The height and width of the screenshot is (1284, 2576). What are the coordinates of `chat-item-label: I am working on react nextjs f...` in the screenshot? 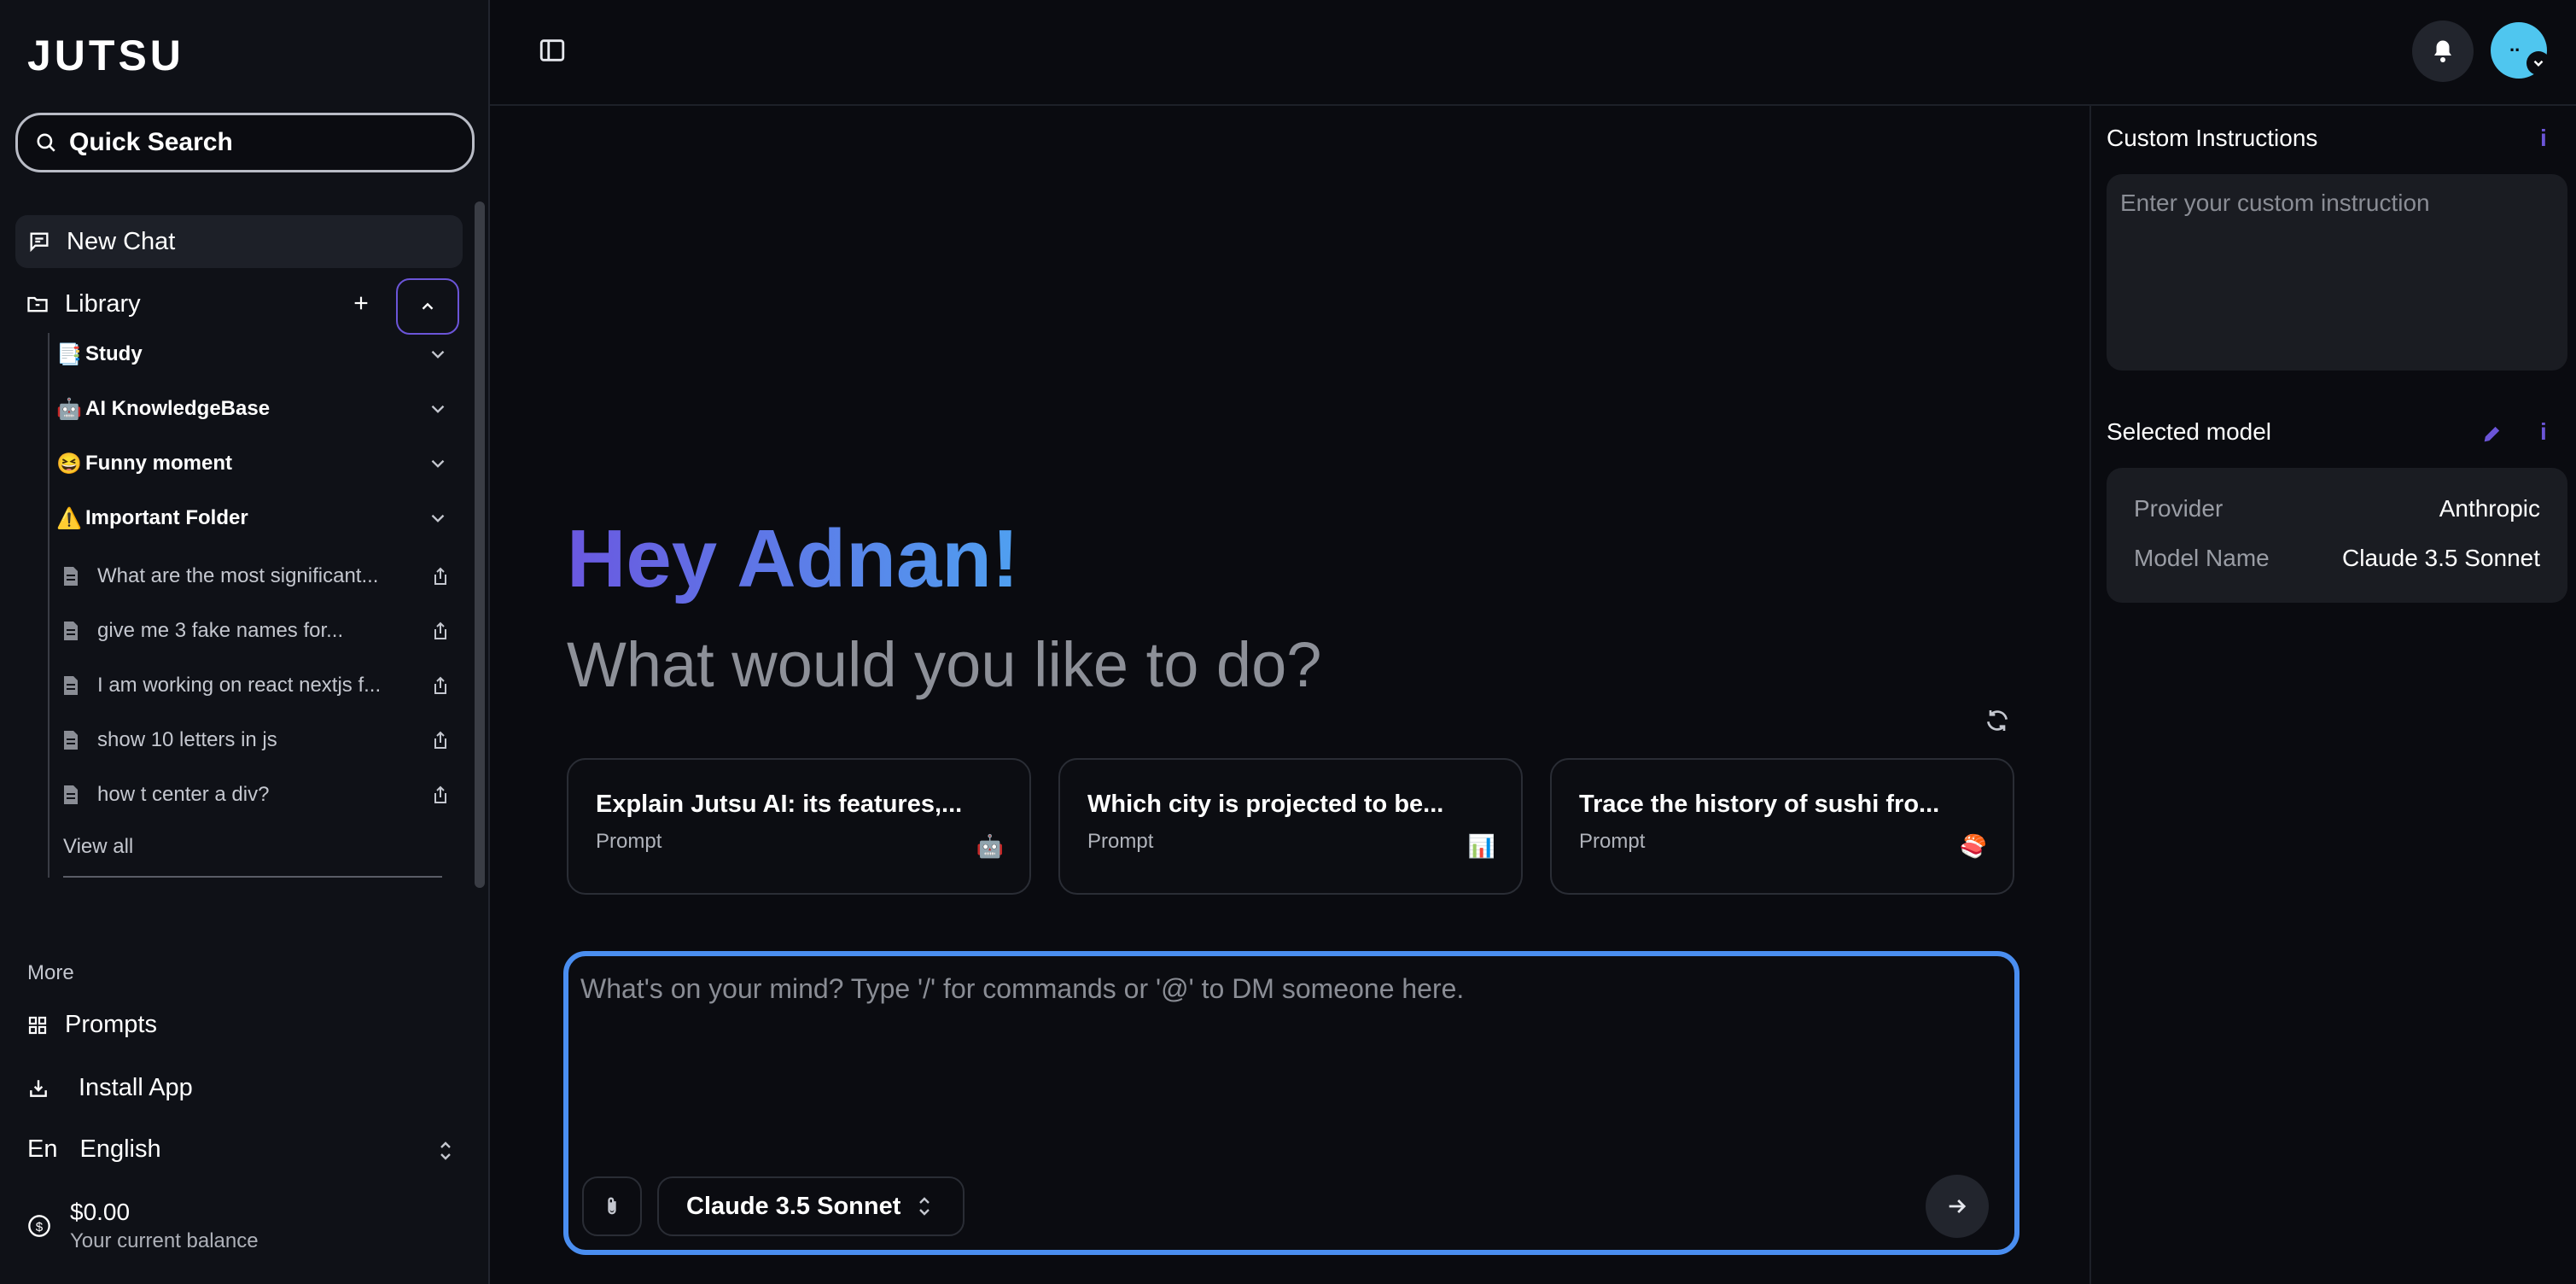 It's located at (239, 685).